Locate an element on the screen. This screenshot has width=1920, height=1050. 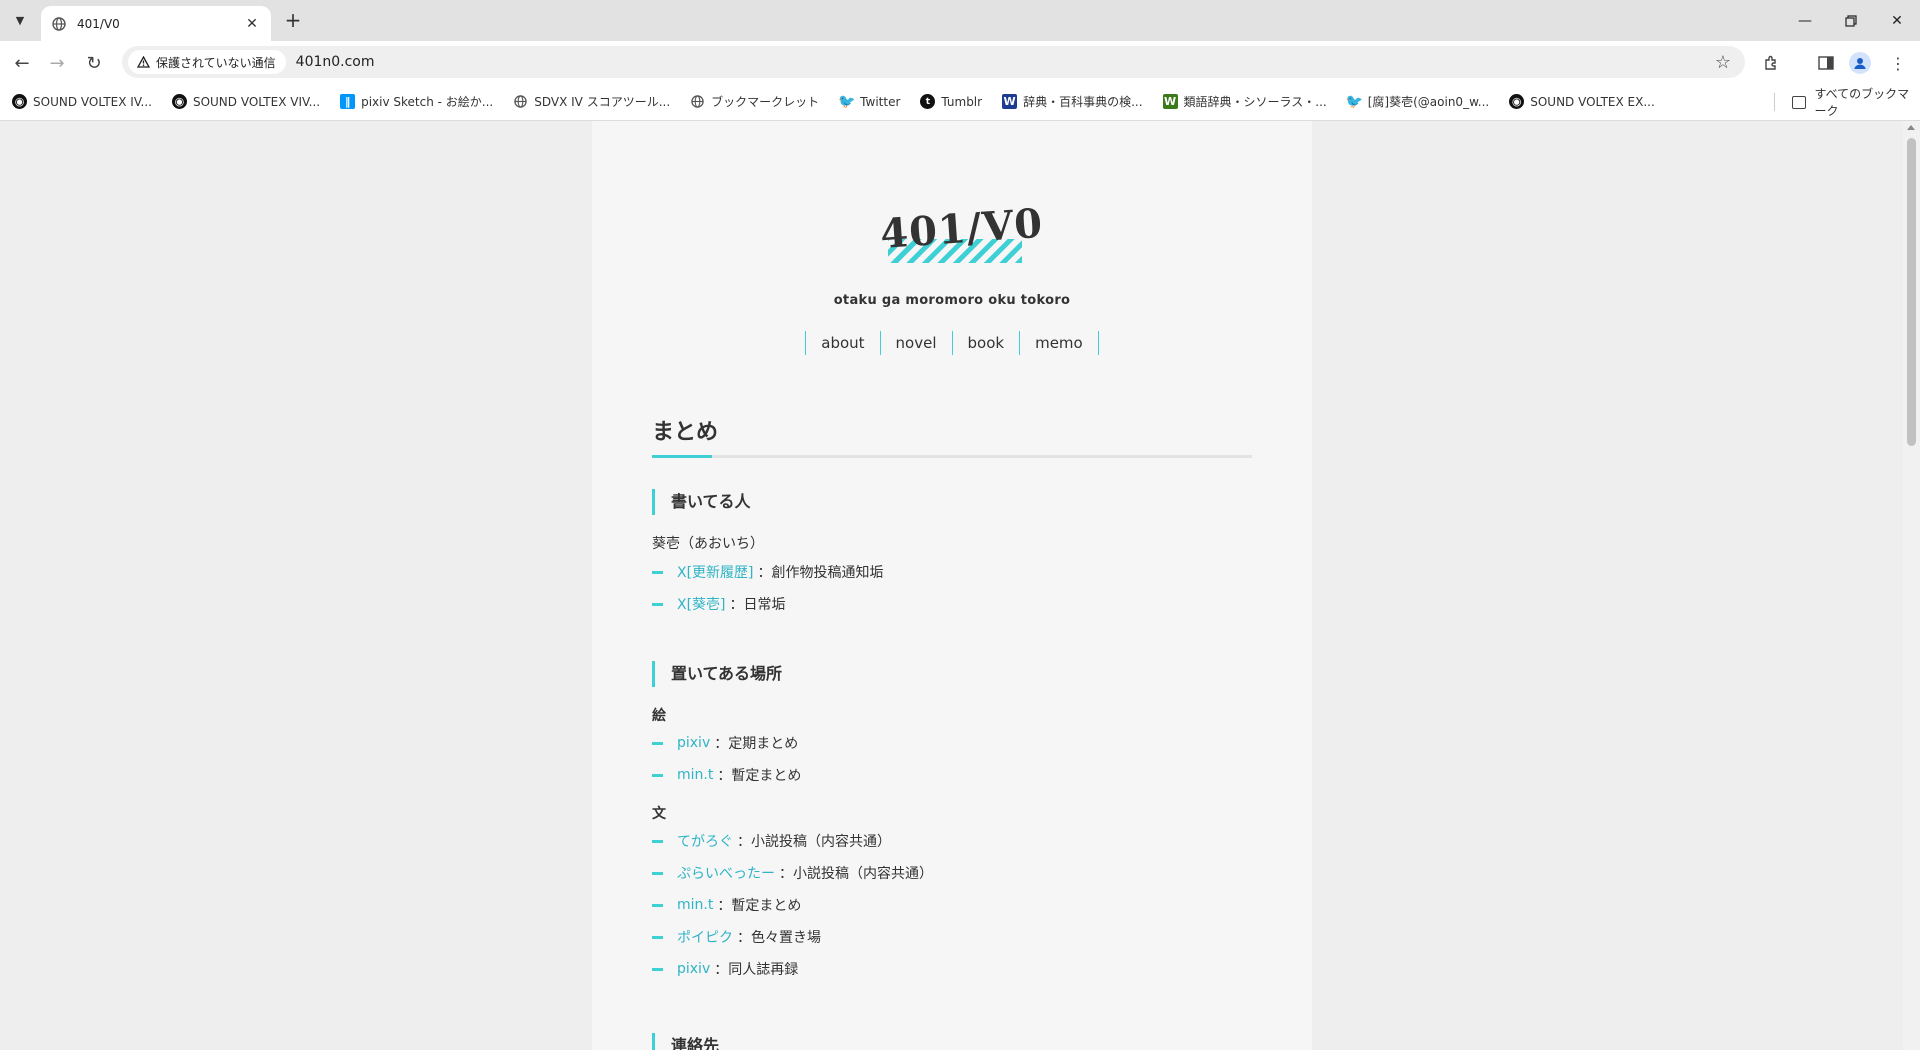
forward-icon: → is located at coordinates (57, 63).